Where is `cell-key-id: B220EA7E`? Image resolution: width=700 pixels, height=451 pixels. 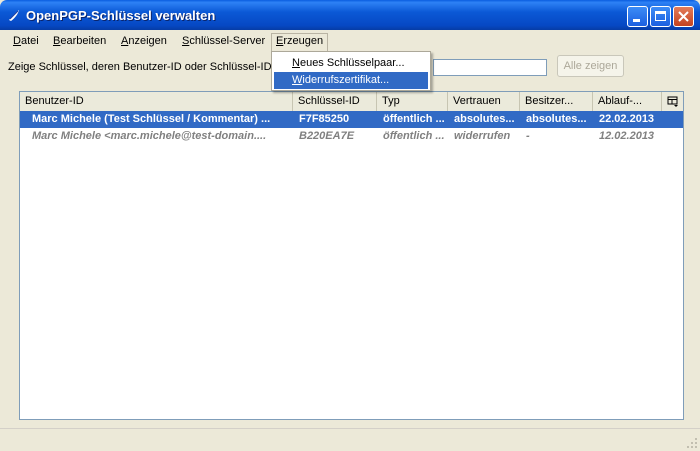 cell-key-id: B220EA7E is located at coordinates (327, 136).